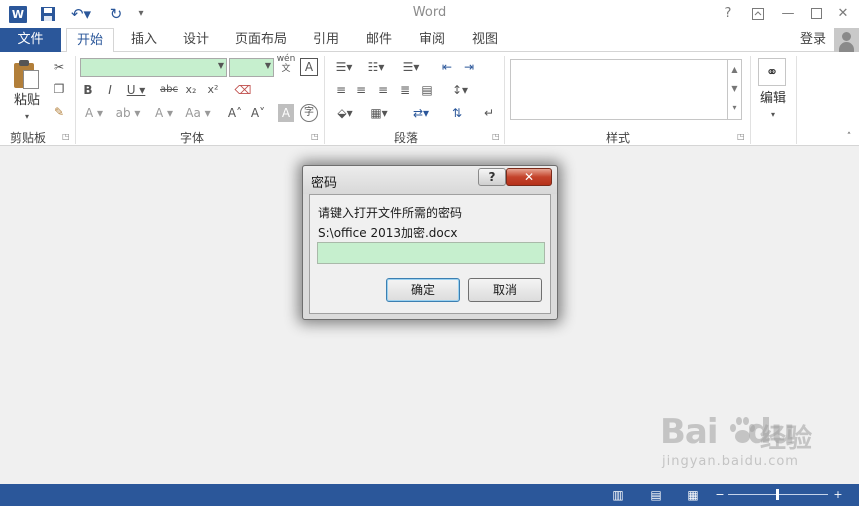 The height and width of the screenshot is (506, 859). What do you see at coordinates (492, 177) in the screenshot?
I see `dialog-help-button: ?` at bounding box center [492, 177].